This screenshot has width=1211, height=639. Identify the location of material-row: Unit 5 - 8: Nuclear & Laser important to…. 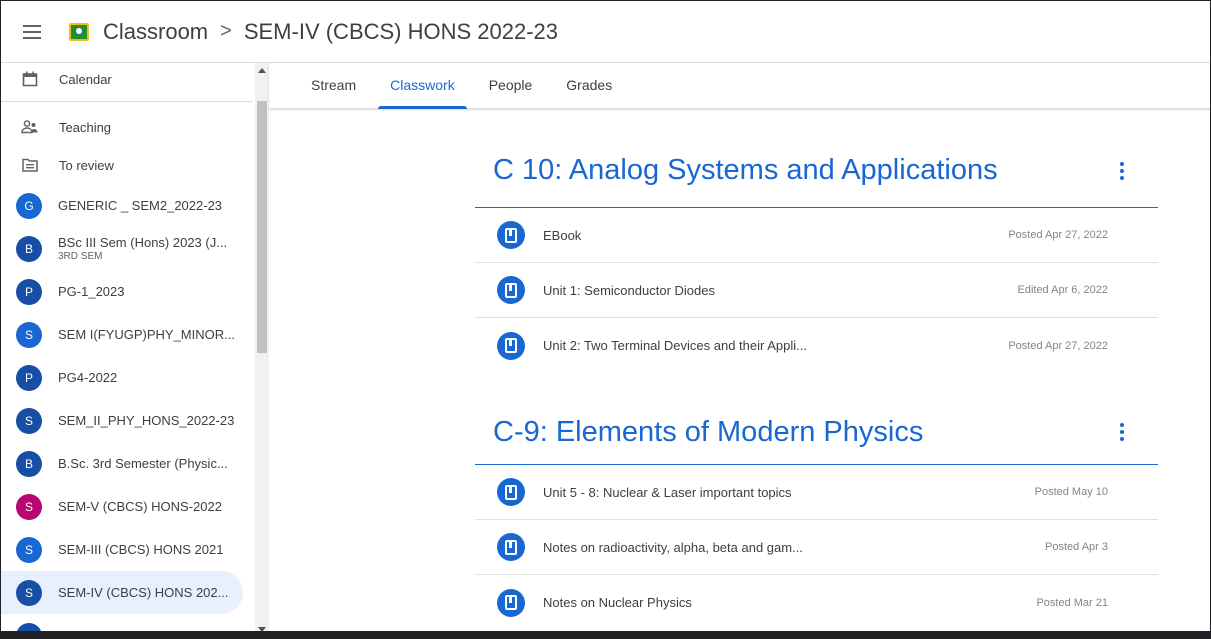
(816, 492).